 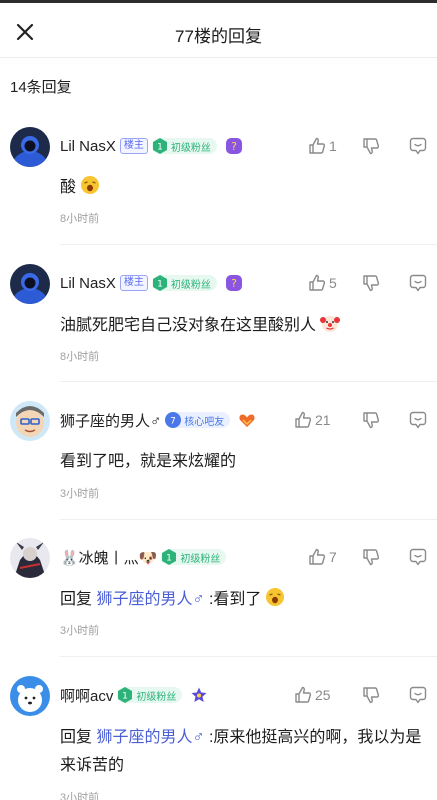 I want to click on comment-text: 油腻死肥宅自己没对象在这里酸别人, so click(x=241, y=326).